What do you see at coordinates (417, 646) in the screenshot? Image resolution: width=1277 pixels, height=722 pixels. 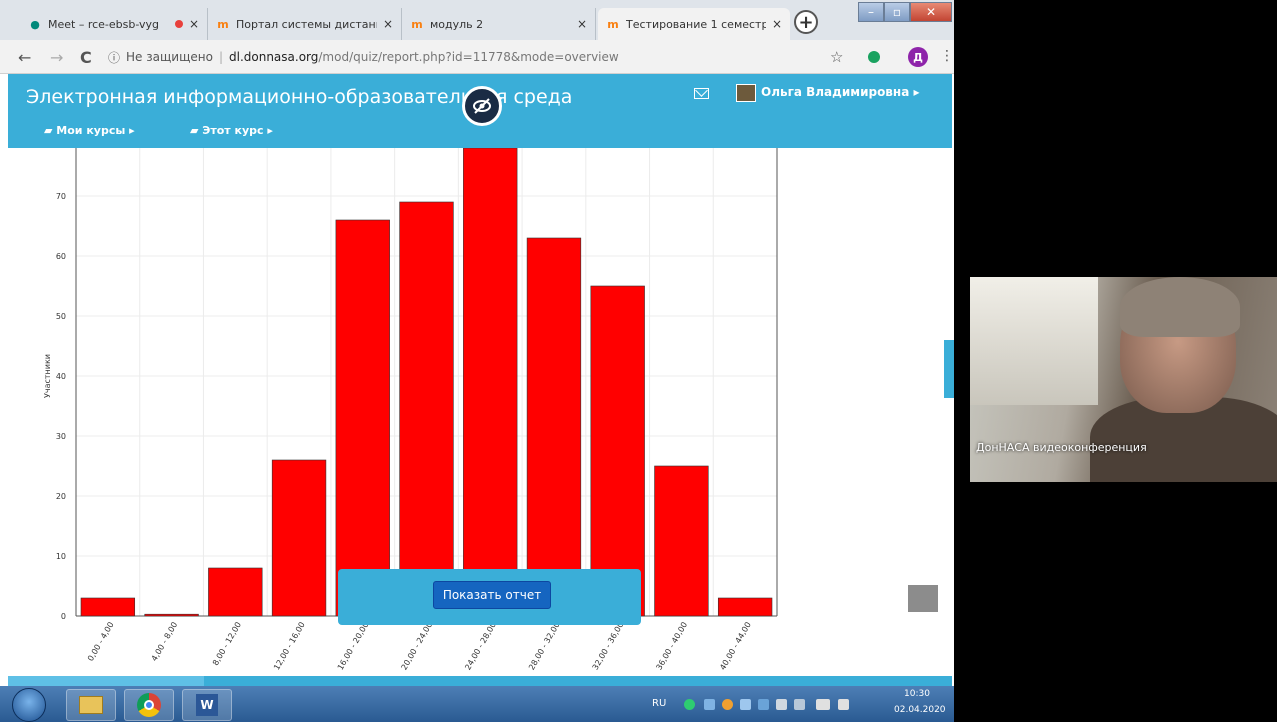 I see `x-tick-label: 20,00 - 24,00` at bounding box center [417, 646].